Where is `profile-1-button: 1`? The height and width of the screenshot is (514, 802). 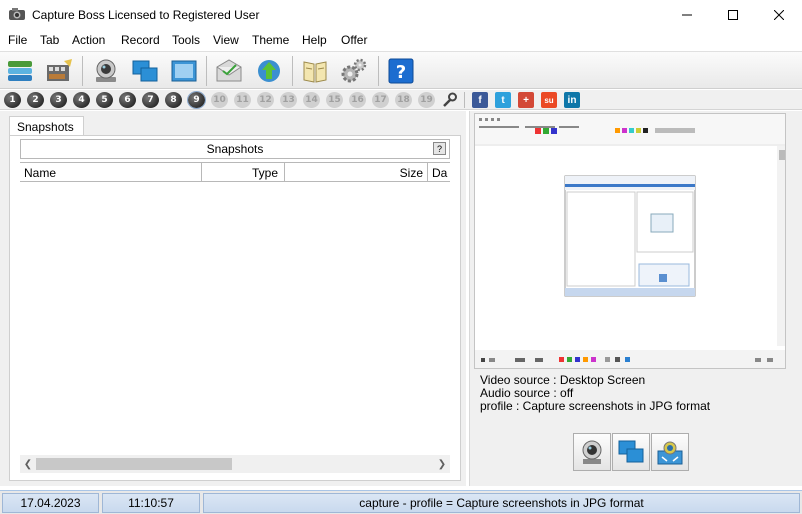
profile-1-button: 1 is located at coordinates (12, 100).